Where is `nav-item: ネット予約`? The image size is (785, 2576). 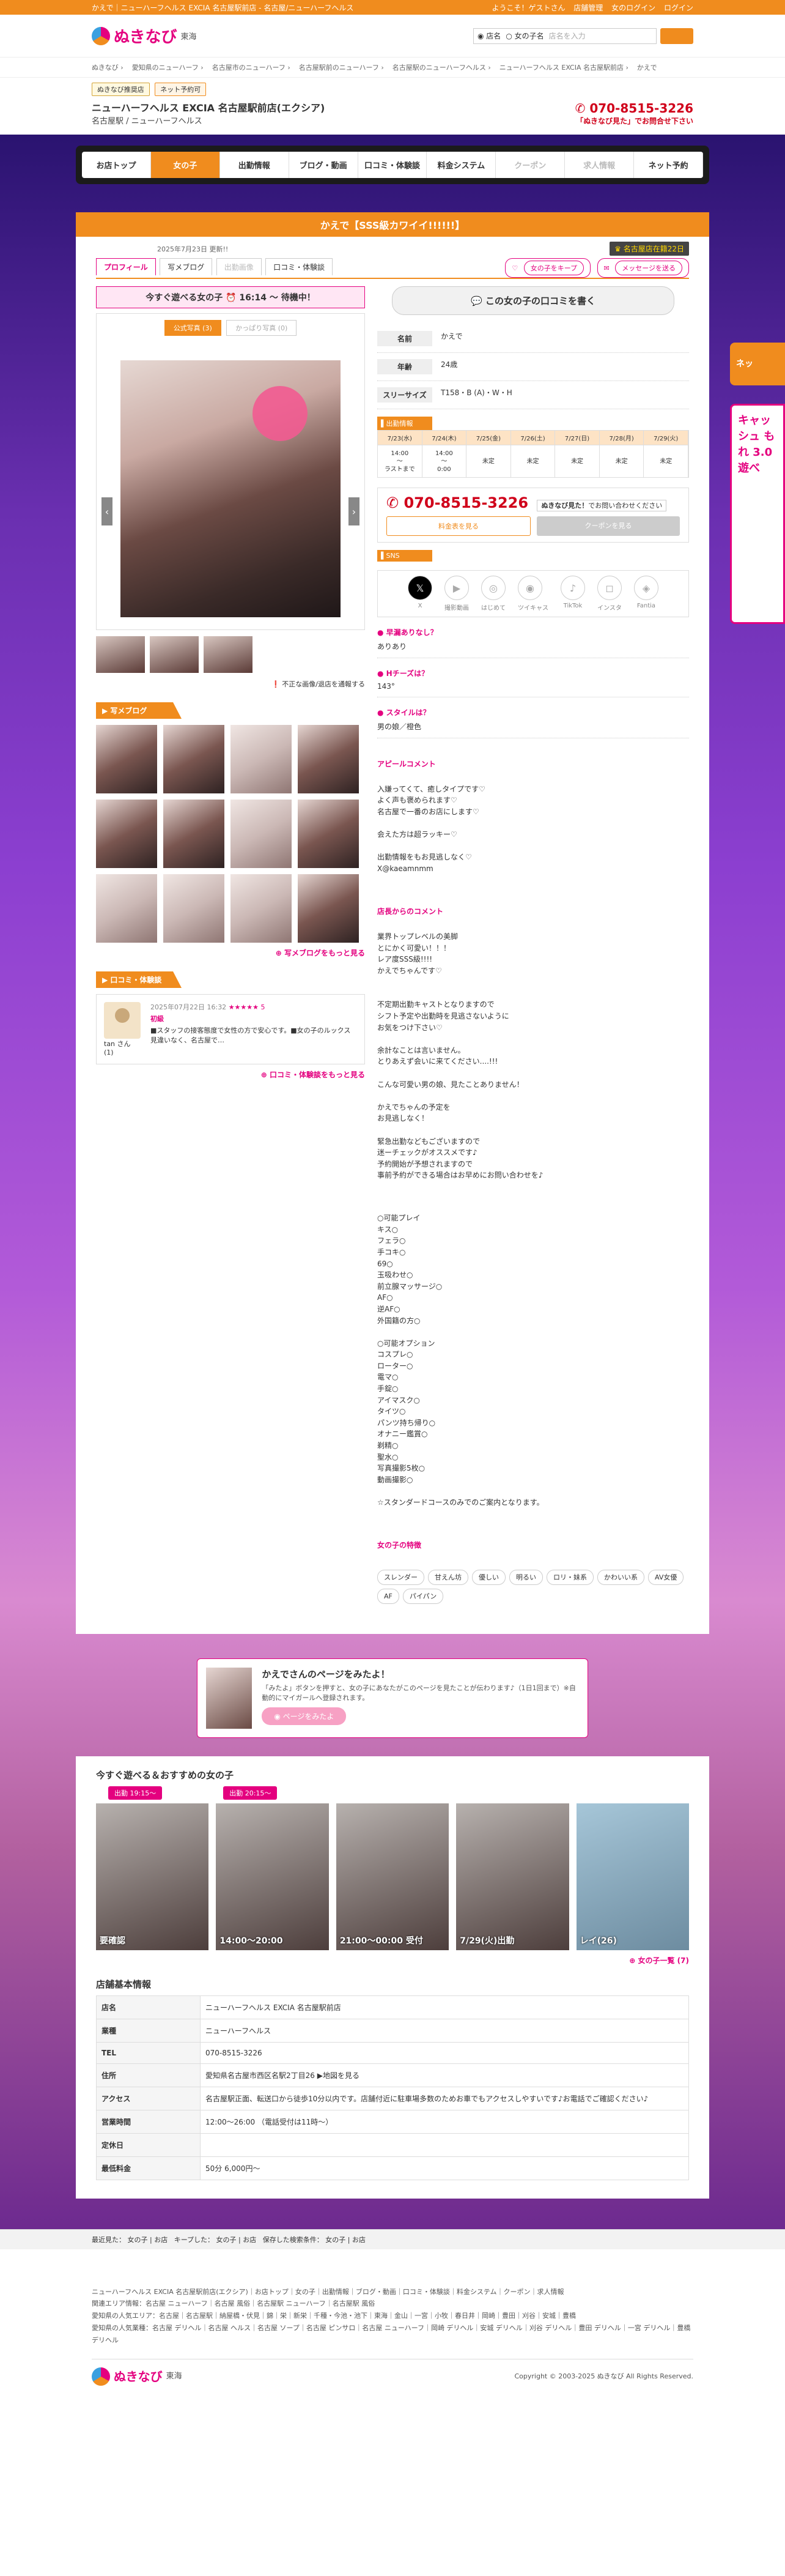
nav-item: ネット予約 is located at coordinates (669, 165).